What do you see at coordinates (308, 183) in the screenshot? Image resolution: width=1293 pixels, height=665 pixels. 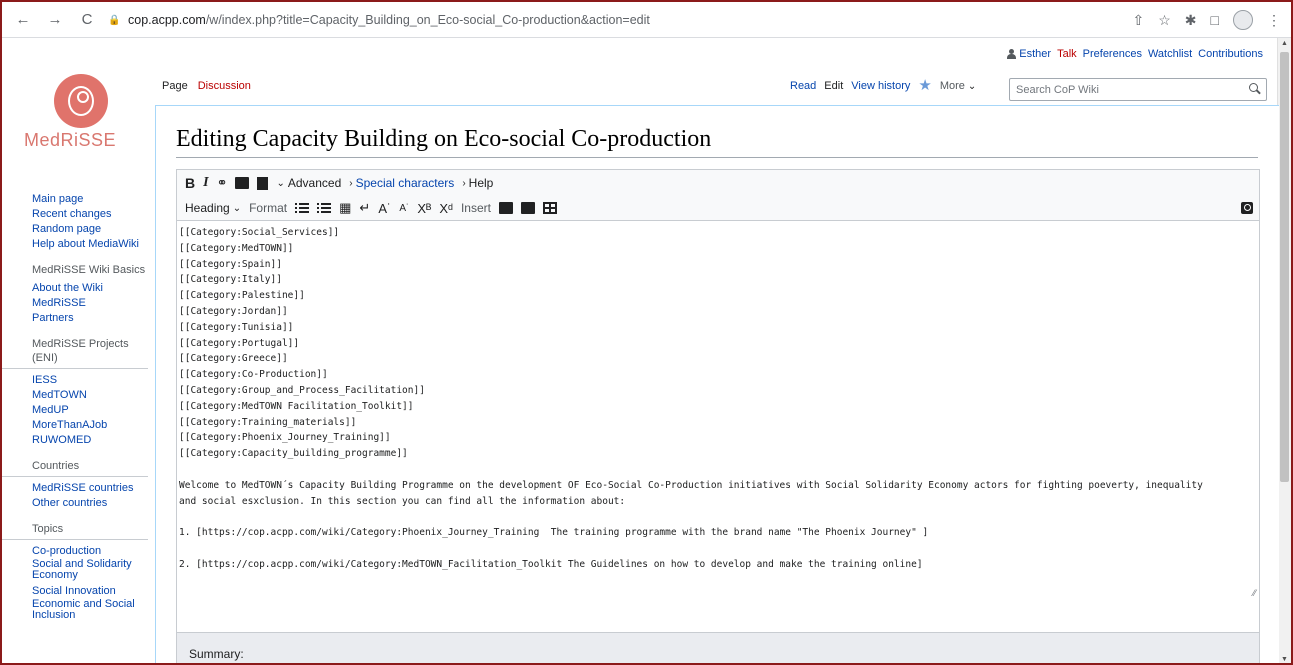 I see `advanced-toggle: ⌄ Advanced` at bounding box center [308, 183].